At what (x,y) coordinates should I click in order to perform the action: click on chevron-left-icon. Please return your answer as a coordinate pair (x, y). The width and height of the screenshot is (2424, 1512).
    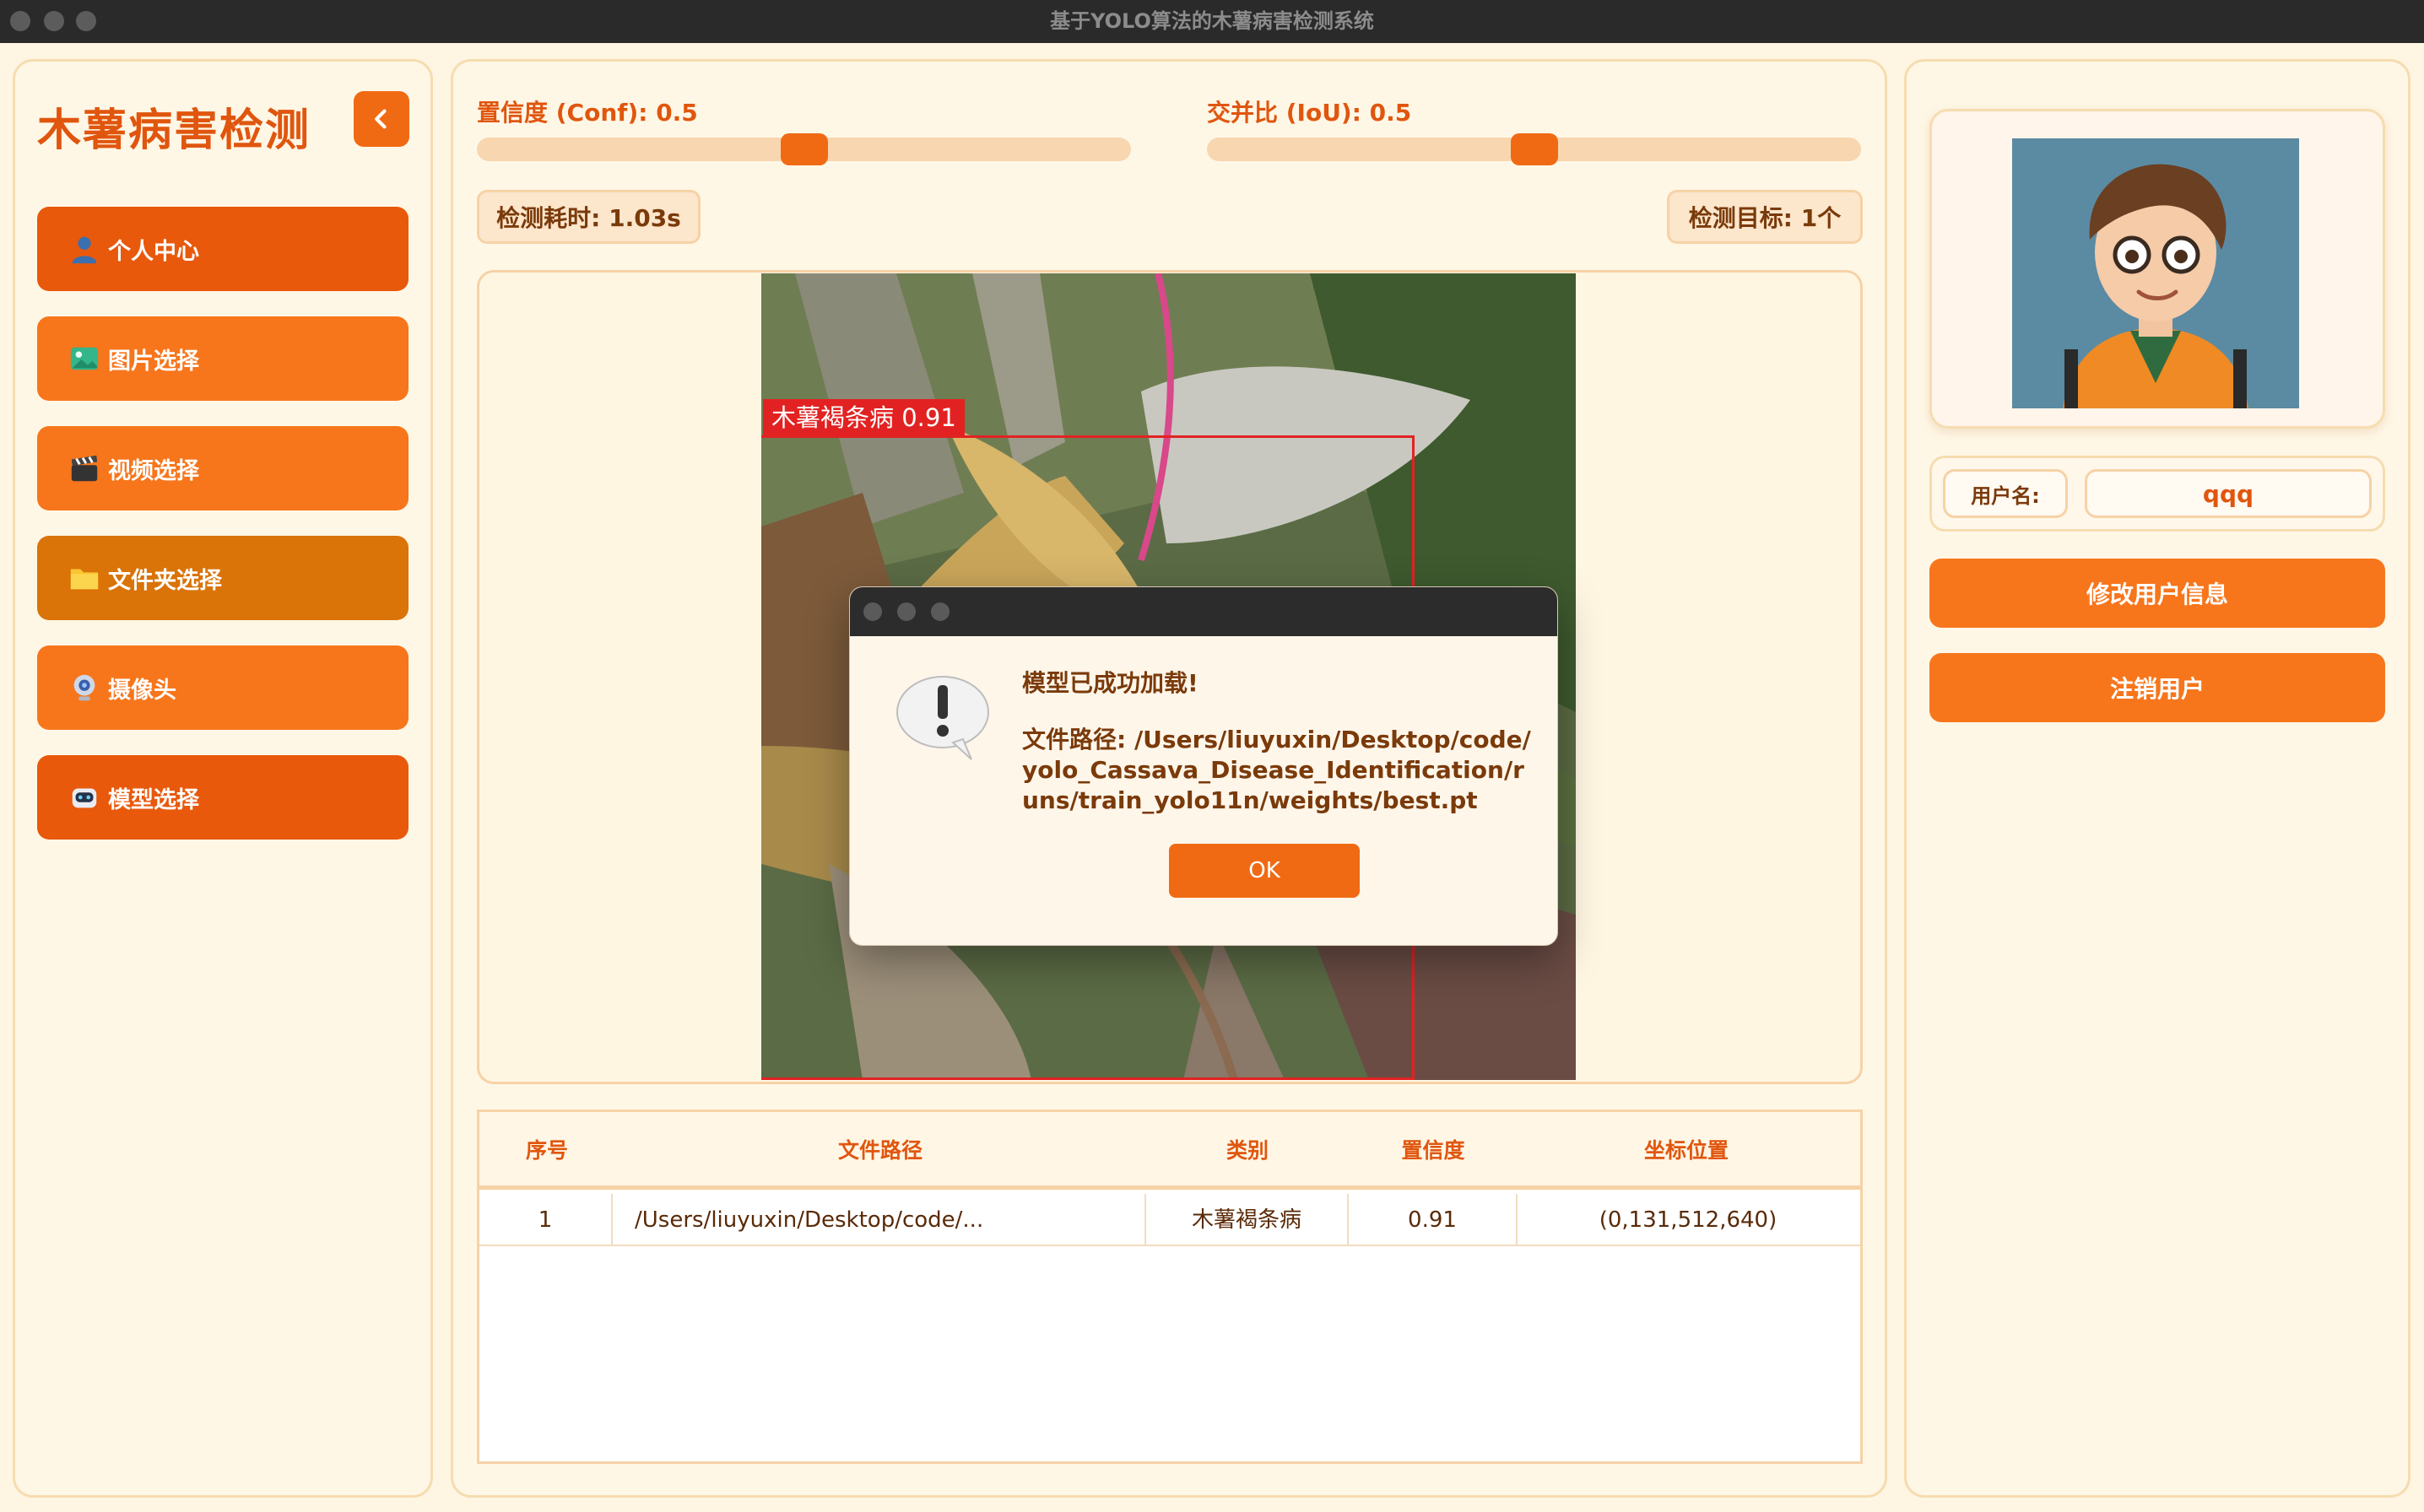
    Looking at the image, I should click on (381, 119).